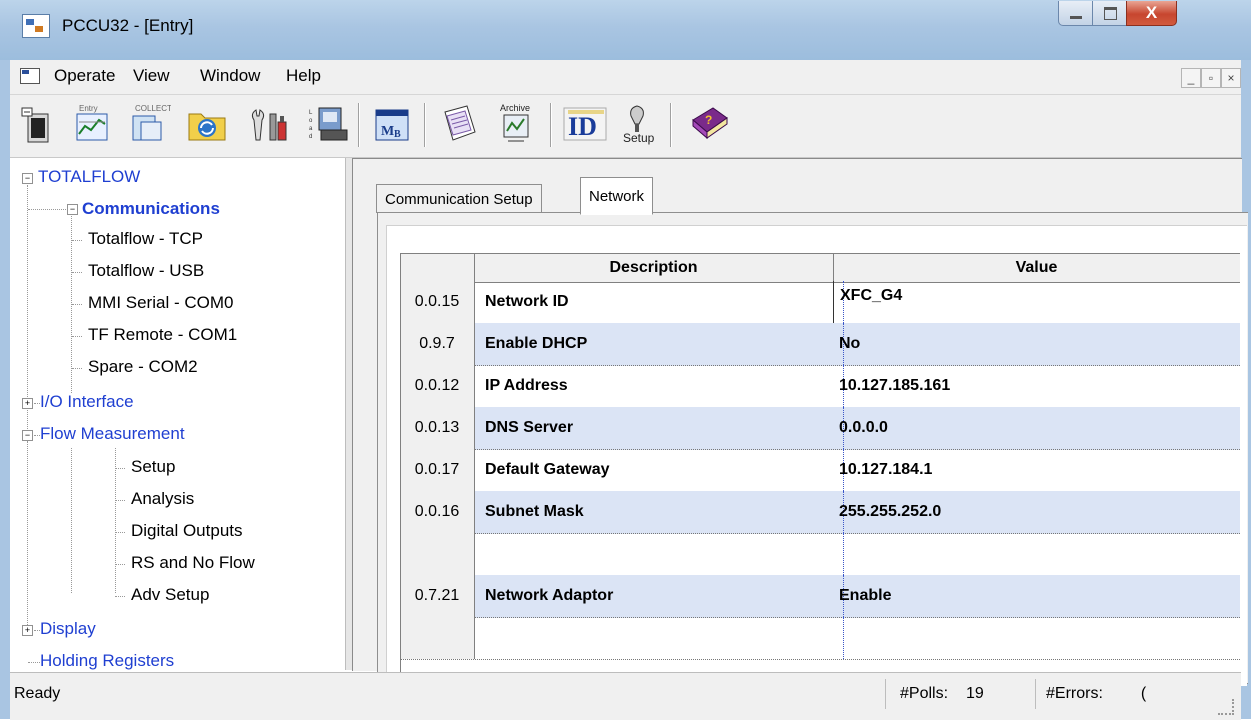  I want to click on register-cell: 0.0.15, so click(437, 302).